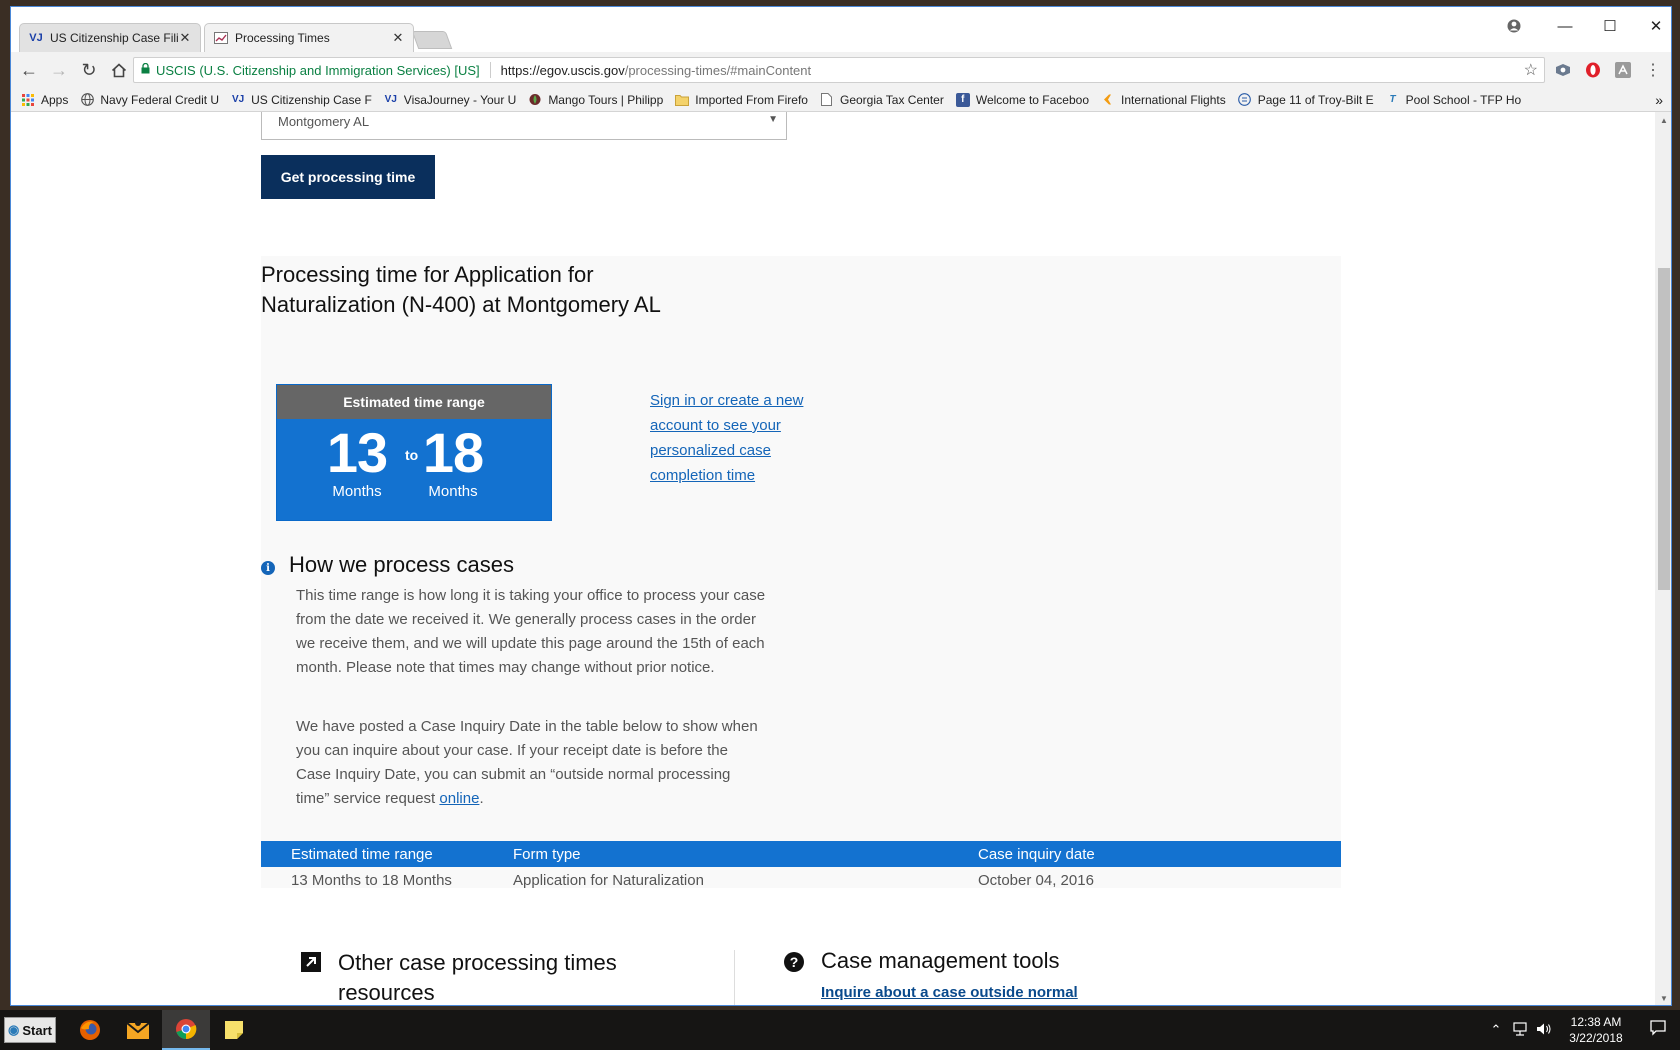 The width and height of the screenshot is (1680, 1050). I want to click on case-management-heading: Case management tools, so click(940, 960).